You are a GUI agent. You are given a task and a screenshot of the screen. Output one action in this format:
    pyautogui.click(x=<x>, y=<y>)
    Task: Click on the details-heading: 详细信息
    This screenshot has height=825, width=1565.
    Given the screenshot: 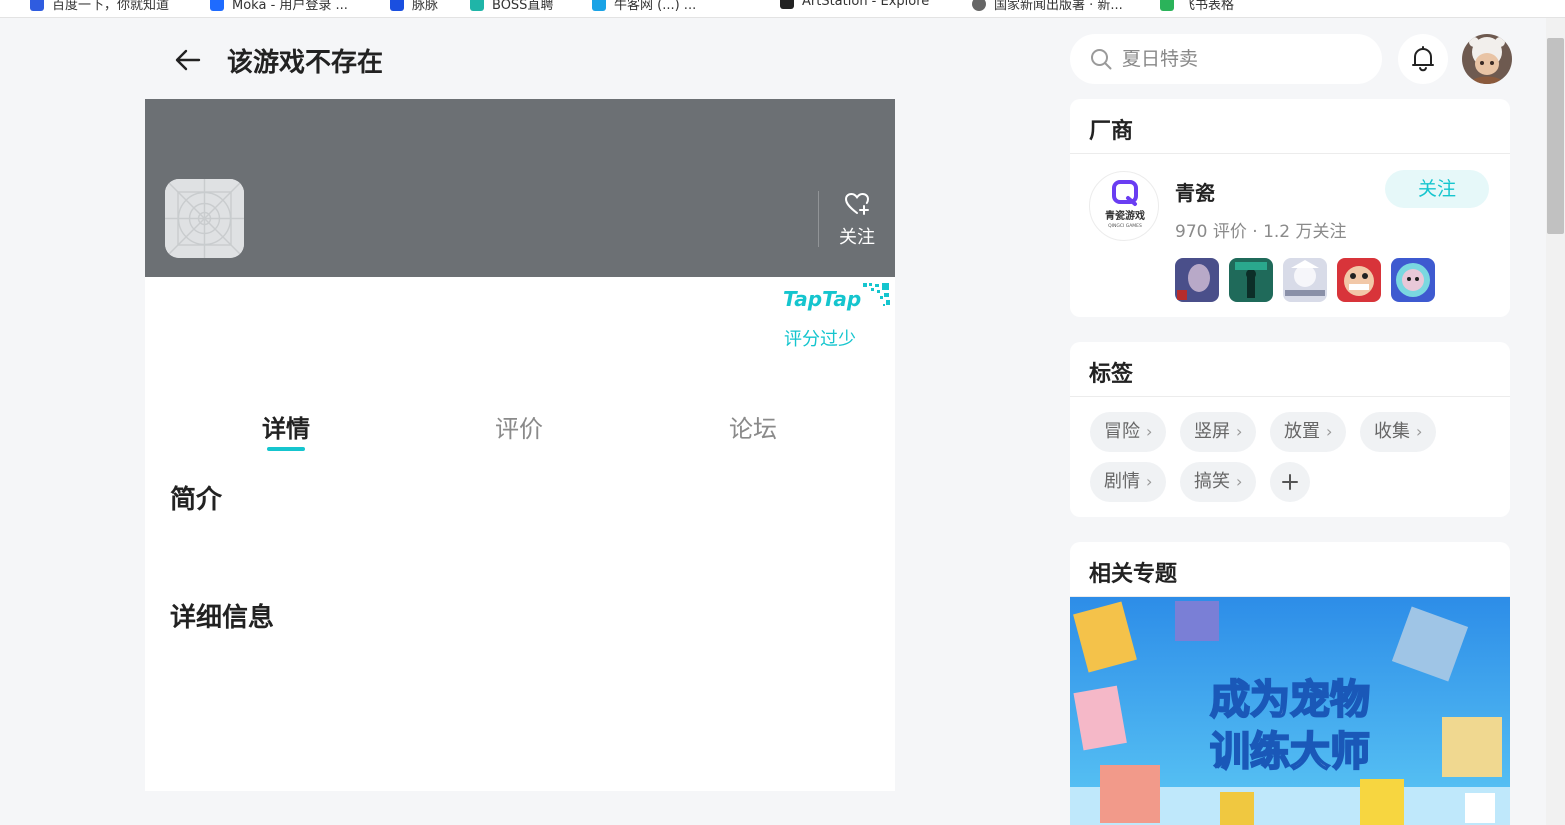 What is the action you would take?
    pyautogui.click(x=222, y=618)
    